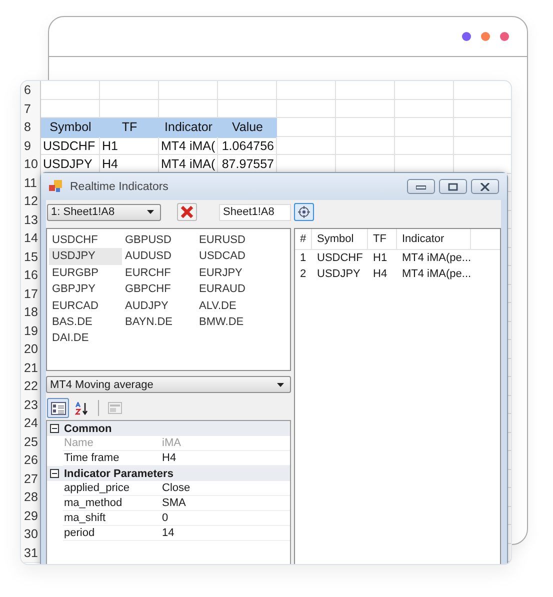 The width and height of the screenshot is (553, 597). What do you see at coordinates (31, 164) in the screenshot?
I see `row-number: 10` at bounding box center [31, 164].